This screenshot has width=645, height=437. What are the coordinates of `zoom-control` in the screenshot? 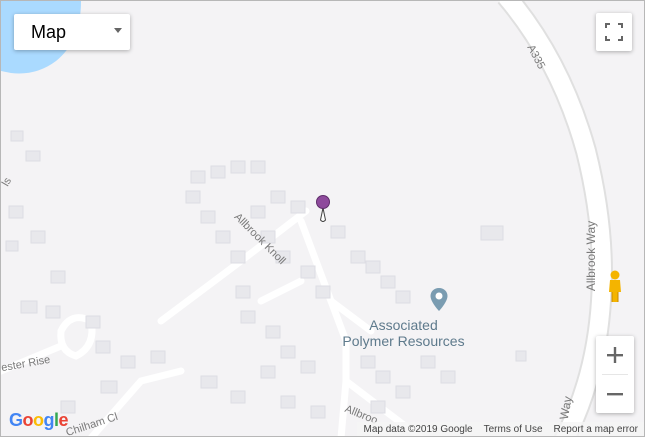 It's located at (615, 374).